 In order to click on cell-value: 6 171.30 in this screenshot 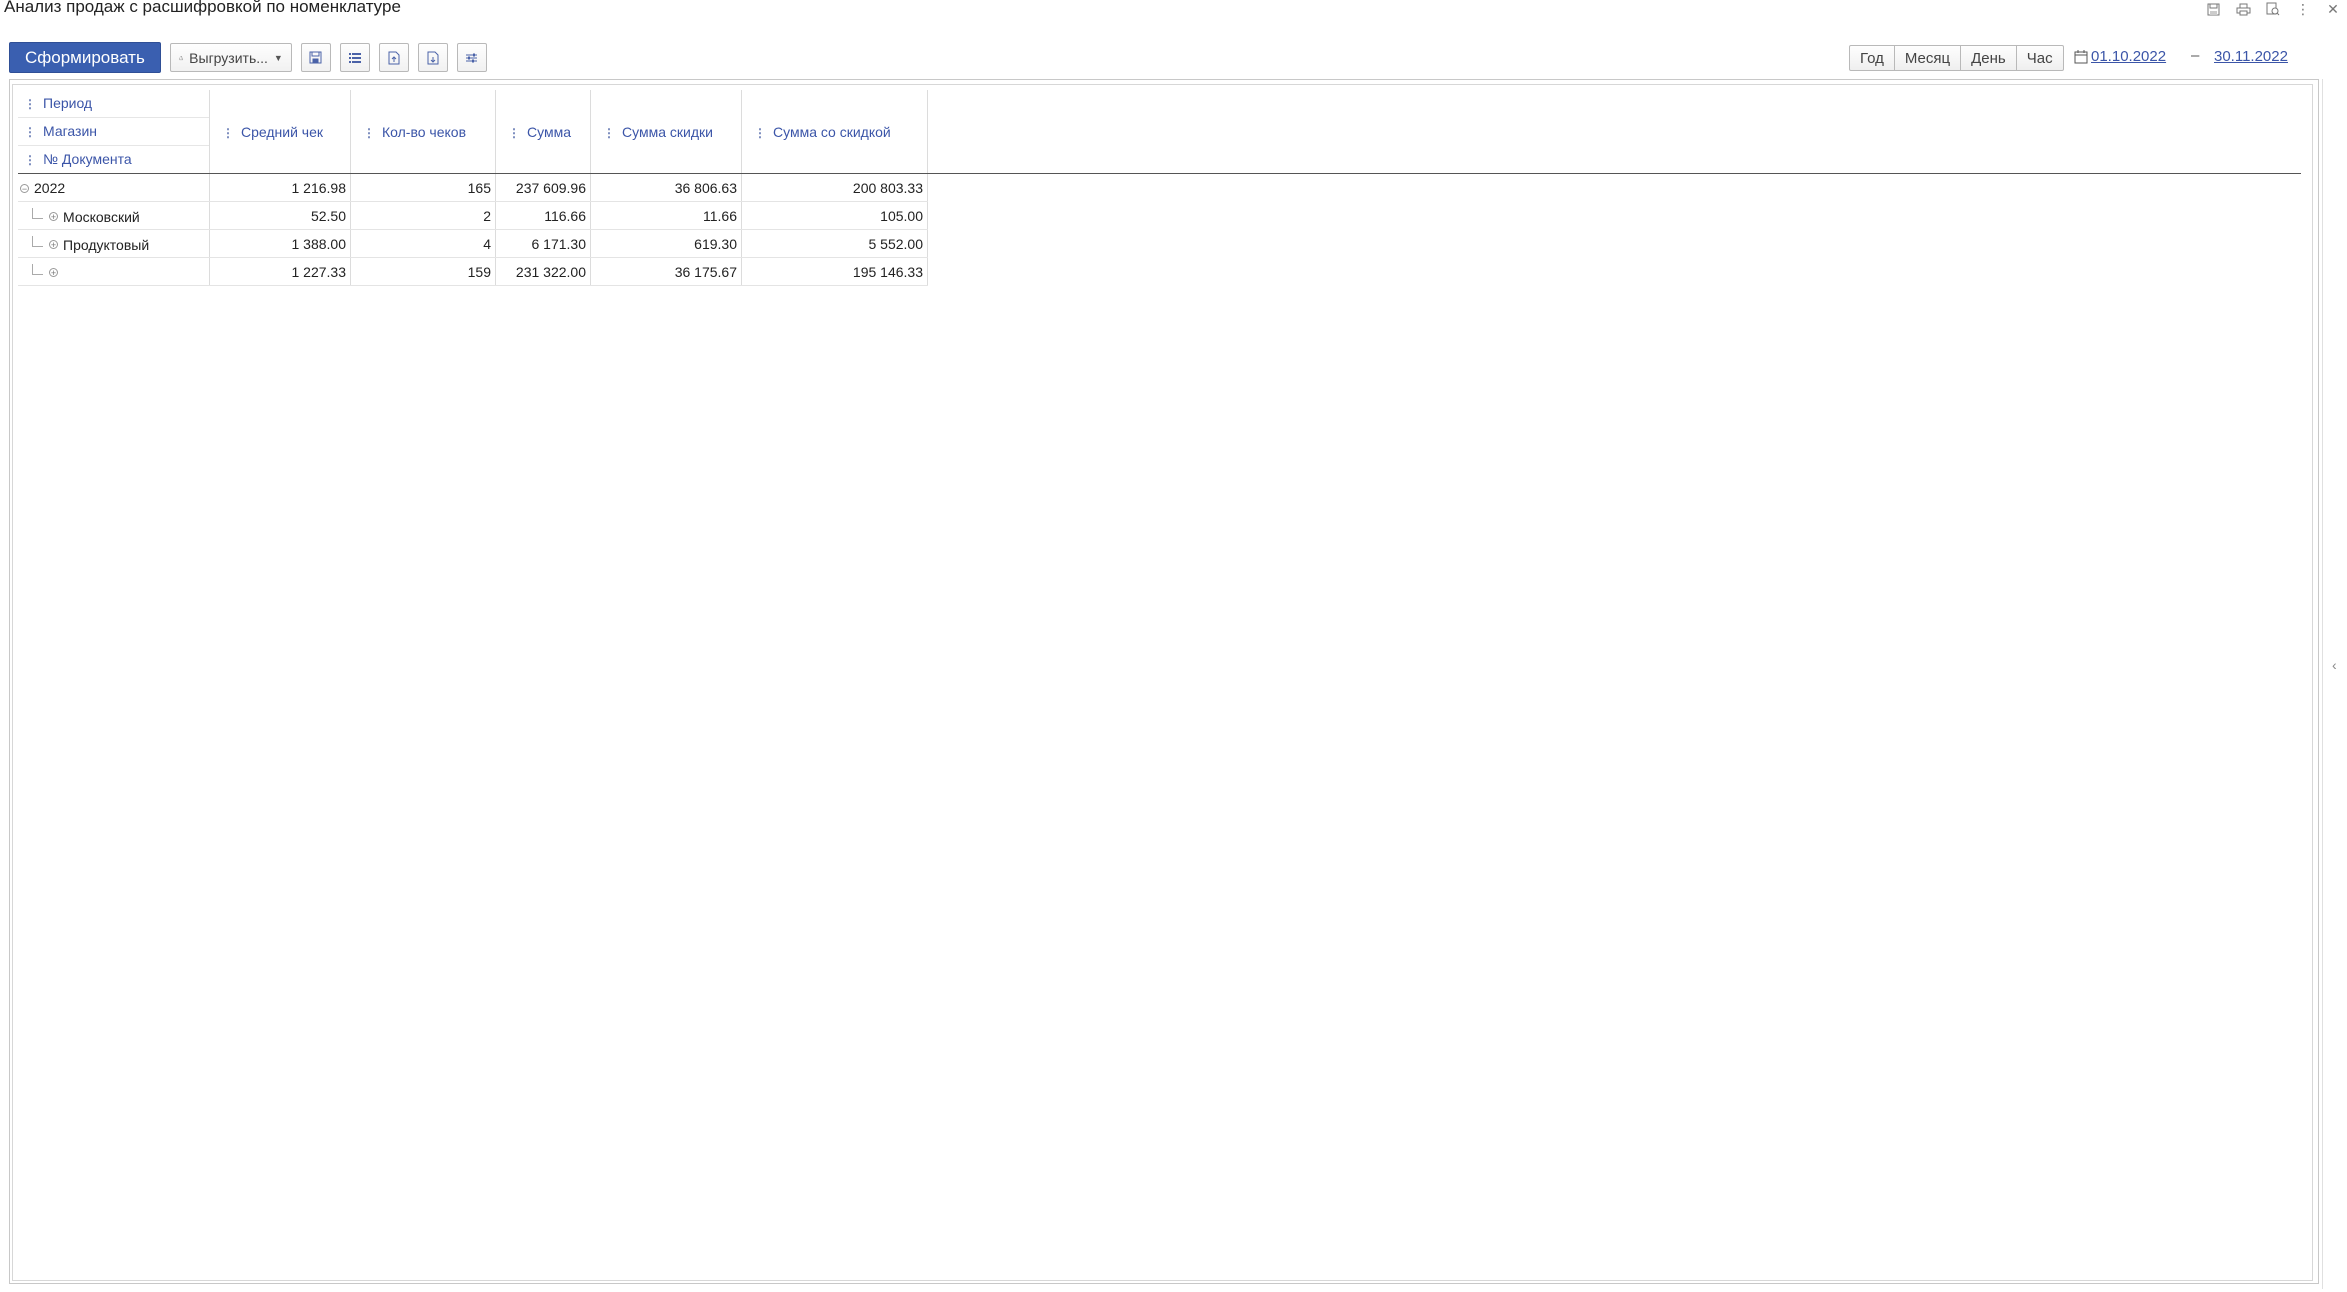, I will do `click(543, 243)`.